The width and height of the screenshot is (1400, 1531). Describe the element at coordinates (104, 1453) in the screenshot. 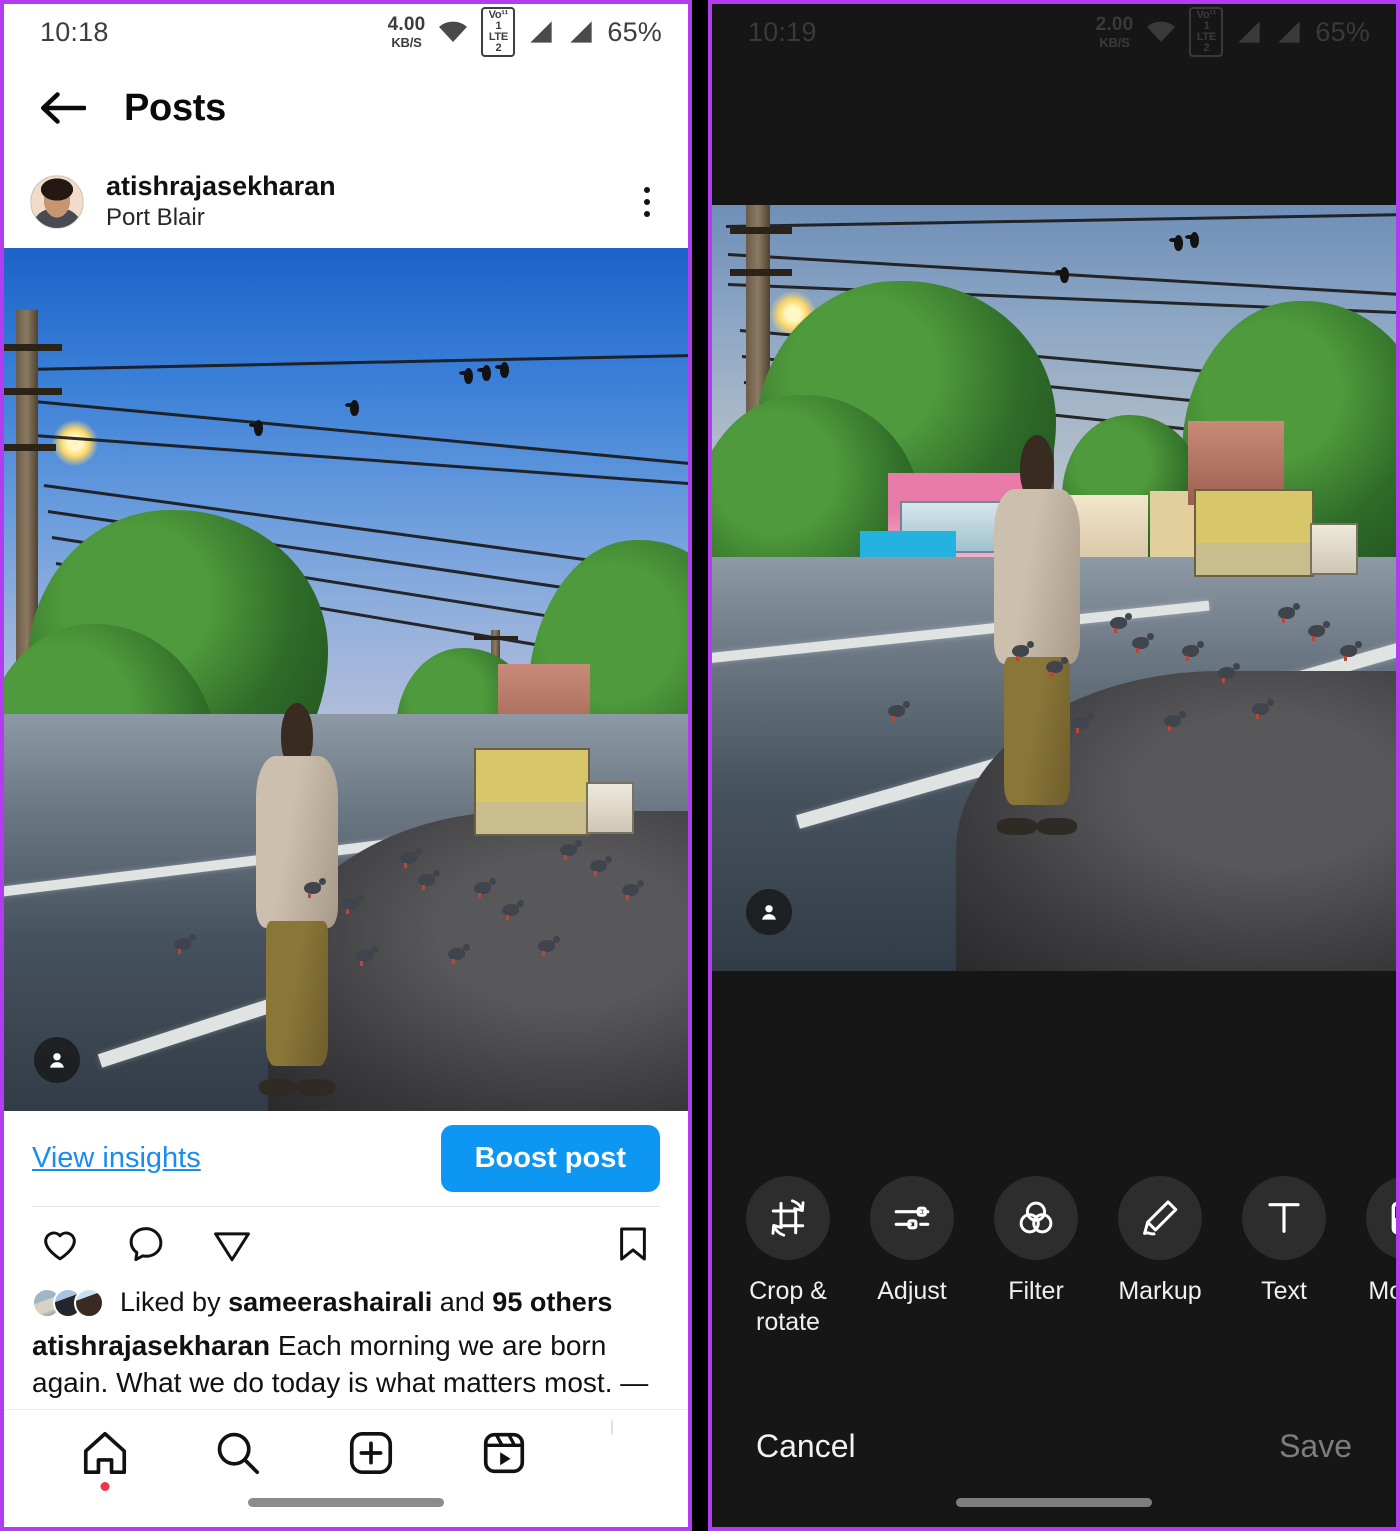

I see `home-icon` at that location.